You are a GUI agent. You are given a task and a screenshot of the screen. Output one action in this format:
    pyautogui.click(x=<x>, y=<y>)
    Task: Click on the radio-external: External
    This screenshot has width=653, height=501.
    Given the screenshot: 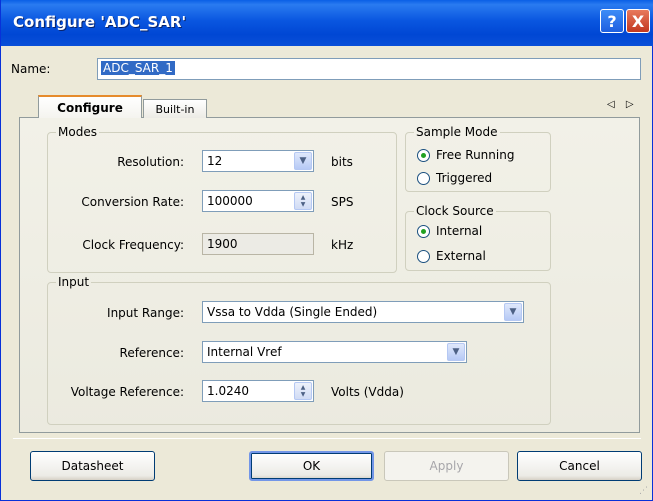 What is the action you would take?
    pyautogui.click(x=451, y=256)
    